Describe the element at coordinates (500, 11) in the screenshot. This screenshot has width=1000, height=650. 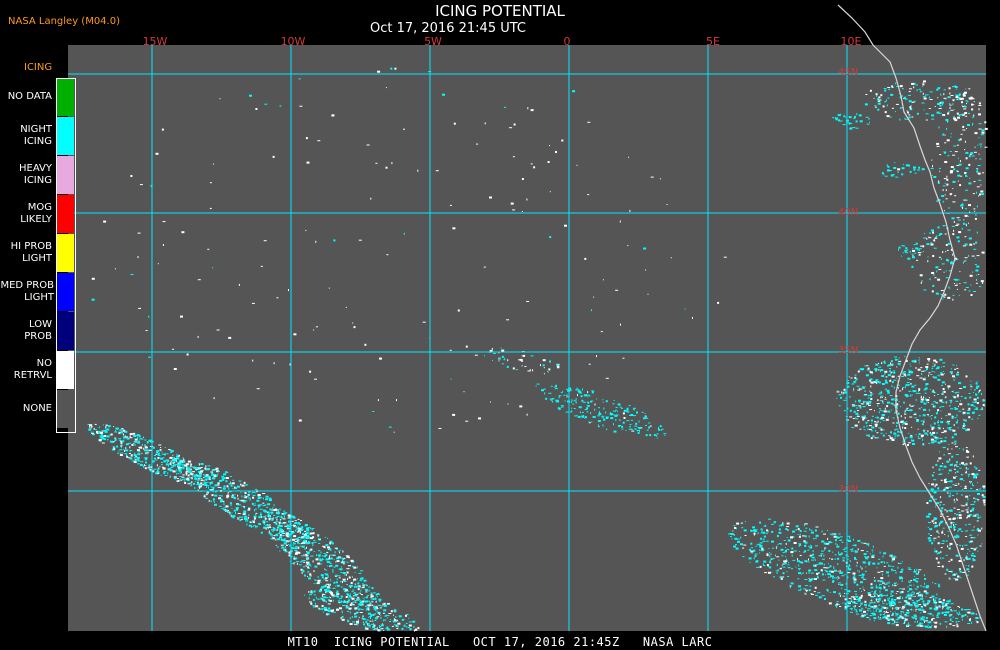
I see `product-title: ICING POTENTIAL` at that location.